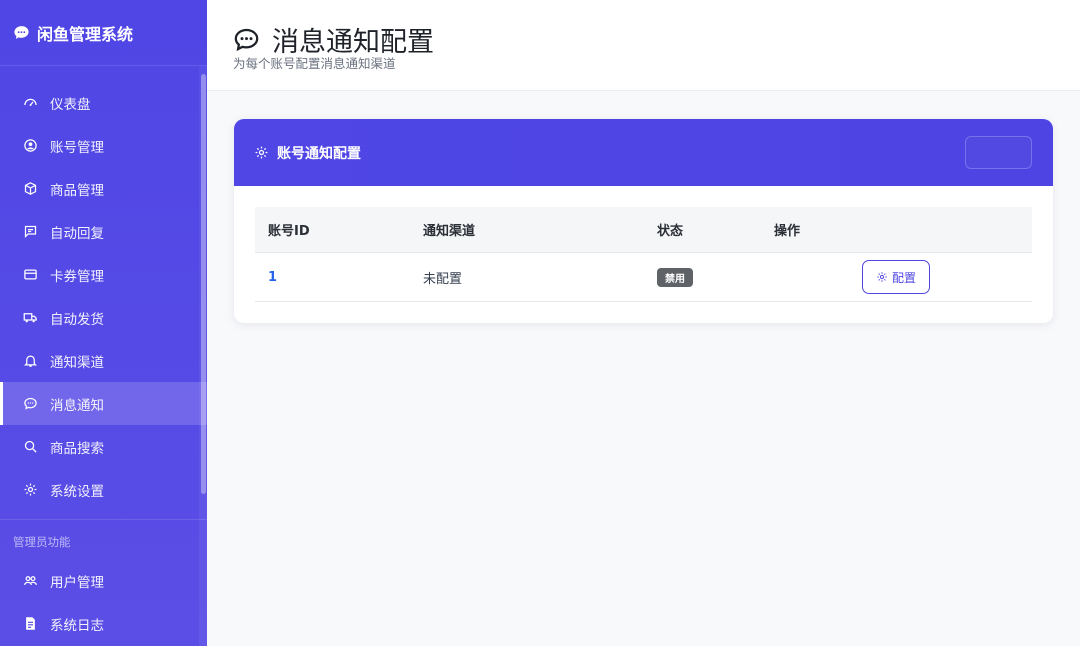 This screenshot has width=1080, height=646. Describe the element at coordinates (203, 284) in the screenshot. I see `sidebar-scrollbar-thumb` at that location.